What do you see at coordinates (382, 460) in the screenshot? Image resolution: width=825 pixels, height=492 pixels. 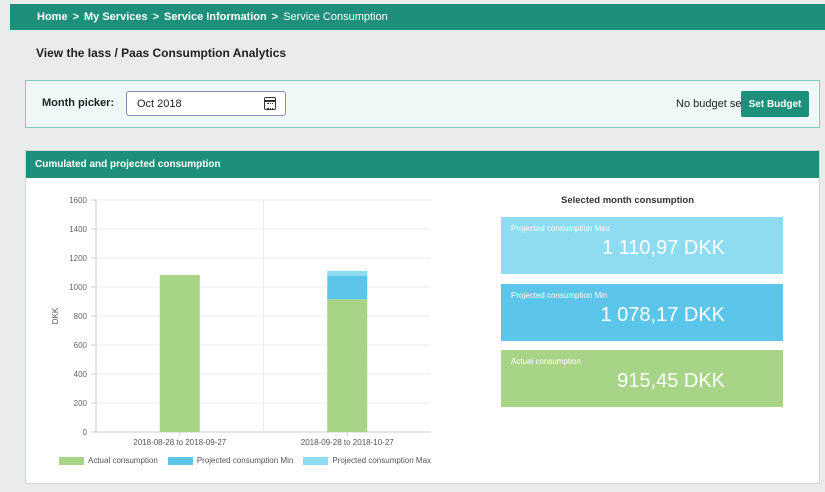 I see `legend-label-projected-max: Projected consumption Max` at bounding box center [382, 460].